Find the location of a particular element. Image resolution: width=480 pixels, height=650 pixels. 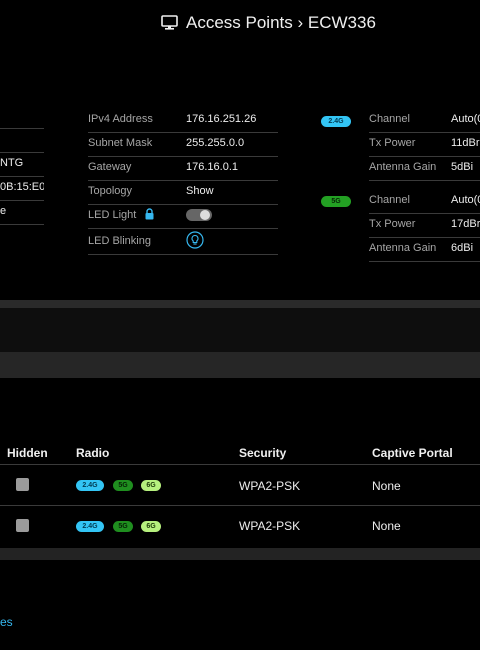

ipv4-row: IPv4 Address 176.16.251.26 is located at coordinates (183, 120).